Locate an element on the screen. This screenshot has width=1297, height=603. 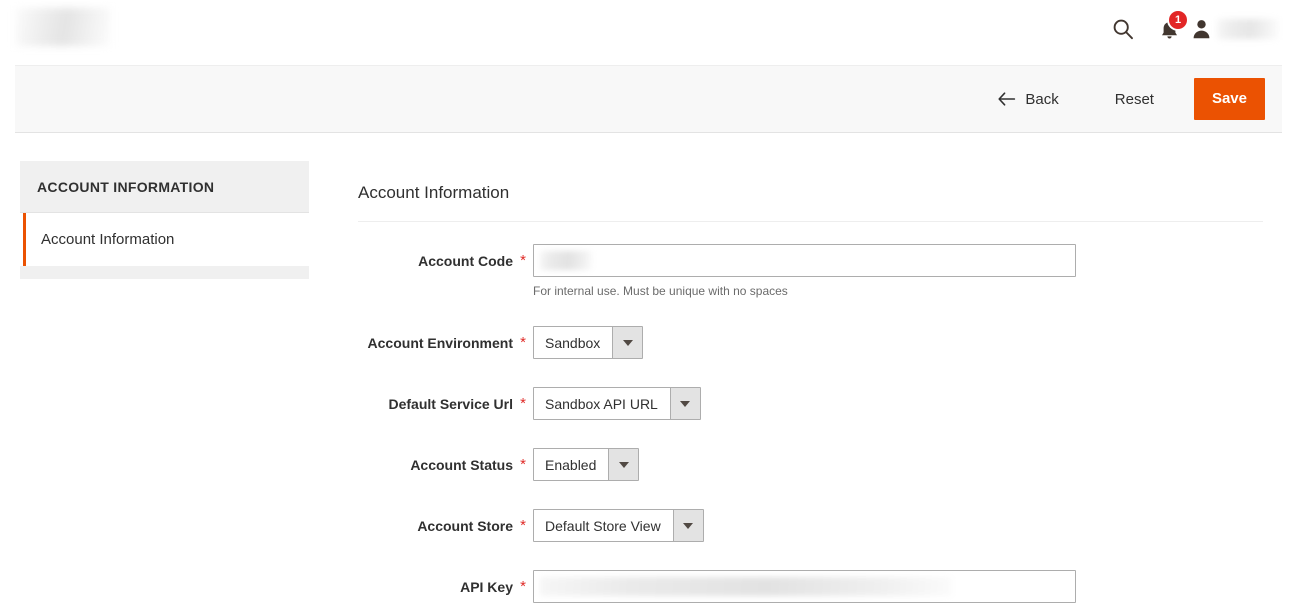
page-actions-toolbar: Back Reset Save is located at coordinates (648, 99).